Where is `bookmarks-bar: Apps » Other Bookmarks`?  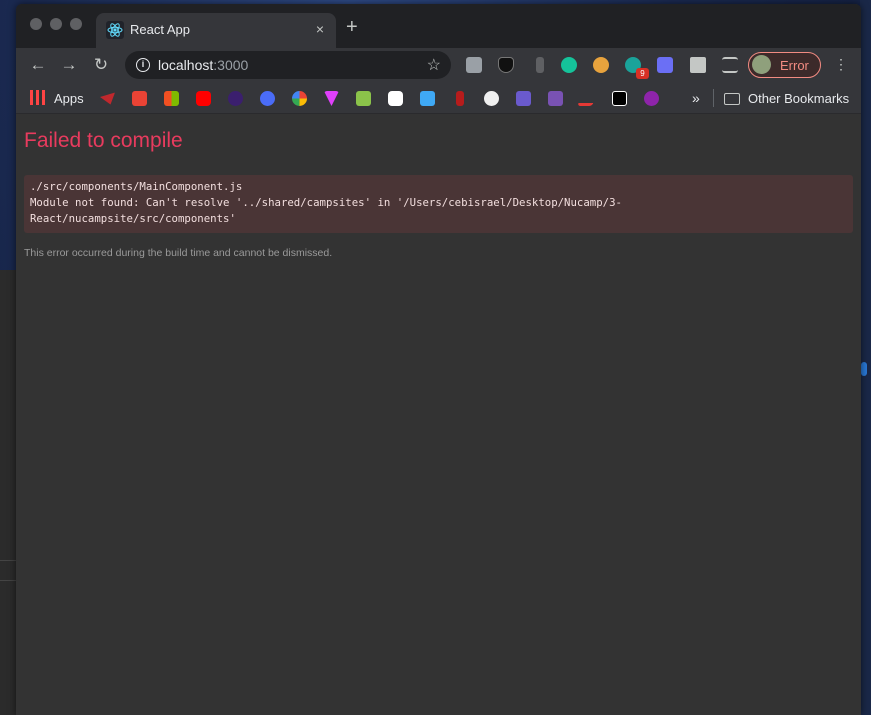
bookmarks-bar: Apps » Other Bookmarks is located at coordinates (438, 98).